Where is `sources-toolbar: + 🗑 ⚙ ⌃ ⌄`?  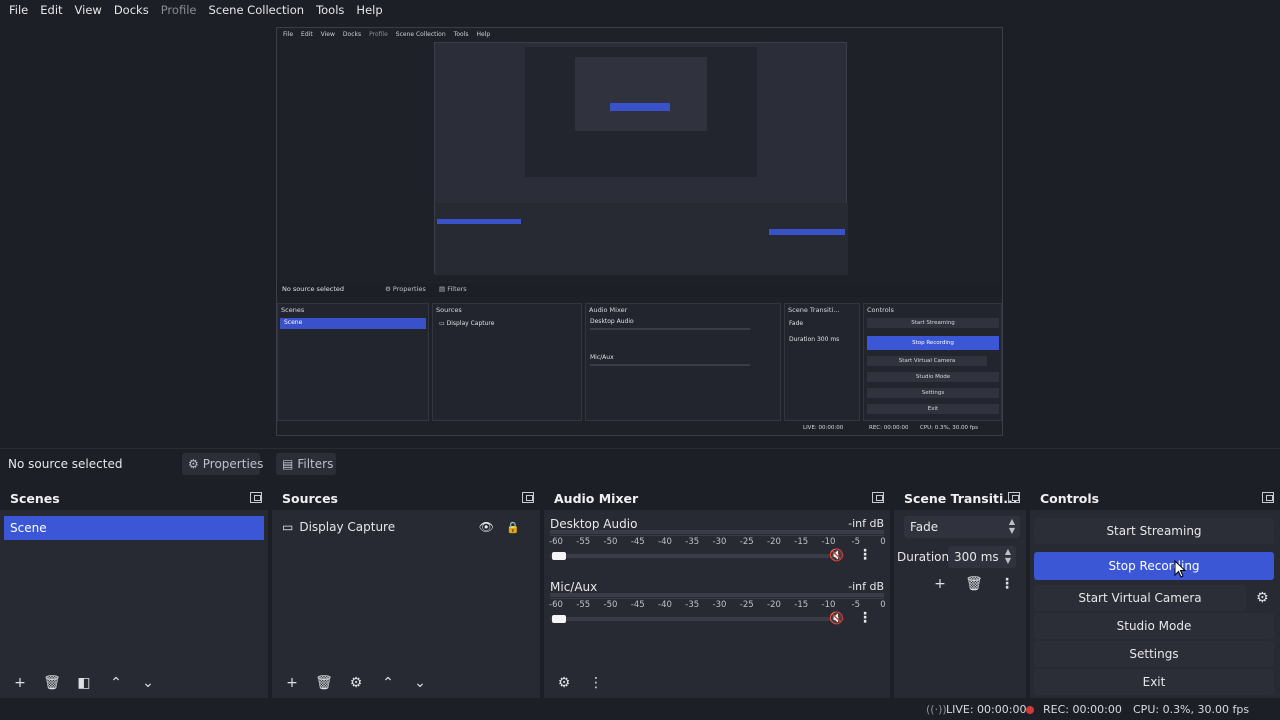
sources-toolbar: + 🗑 ⚙ ⌃ ⌄ is located at coordinates (406, 683).